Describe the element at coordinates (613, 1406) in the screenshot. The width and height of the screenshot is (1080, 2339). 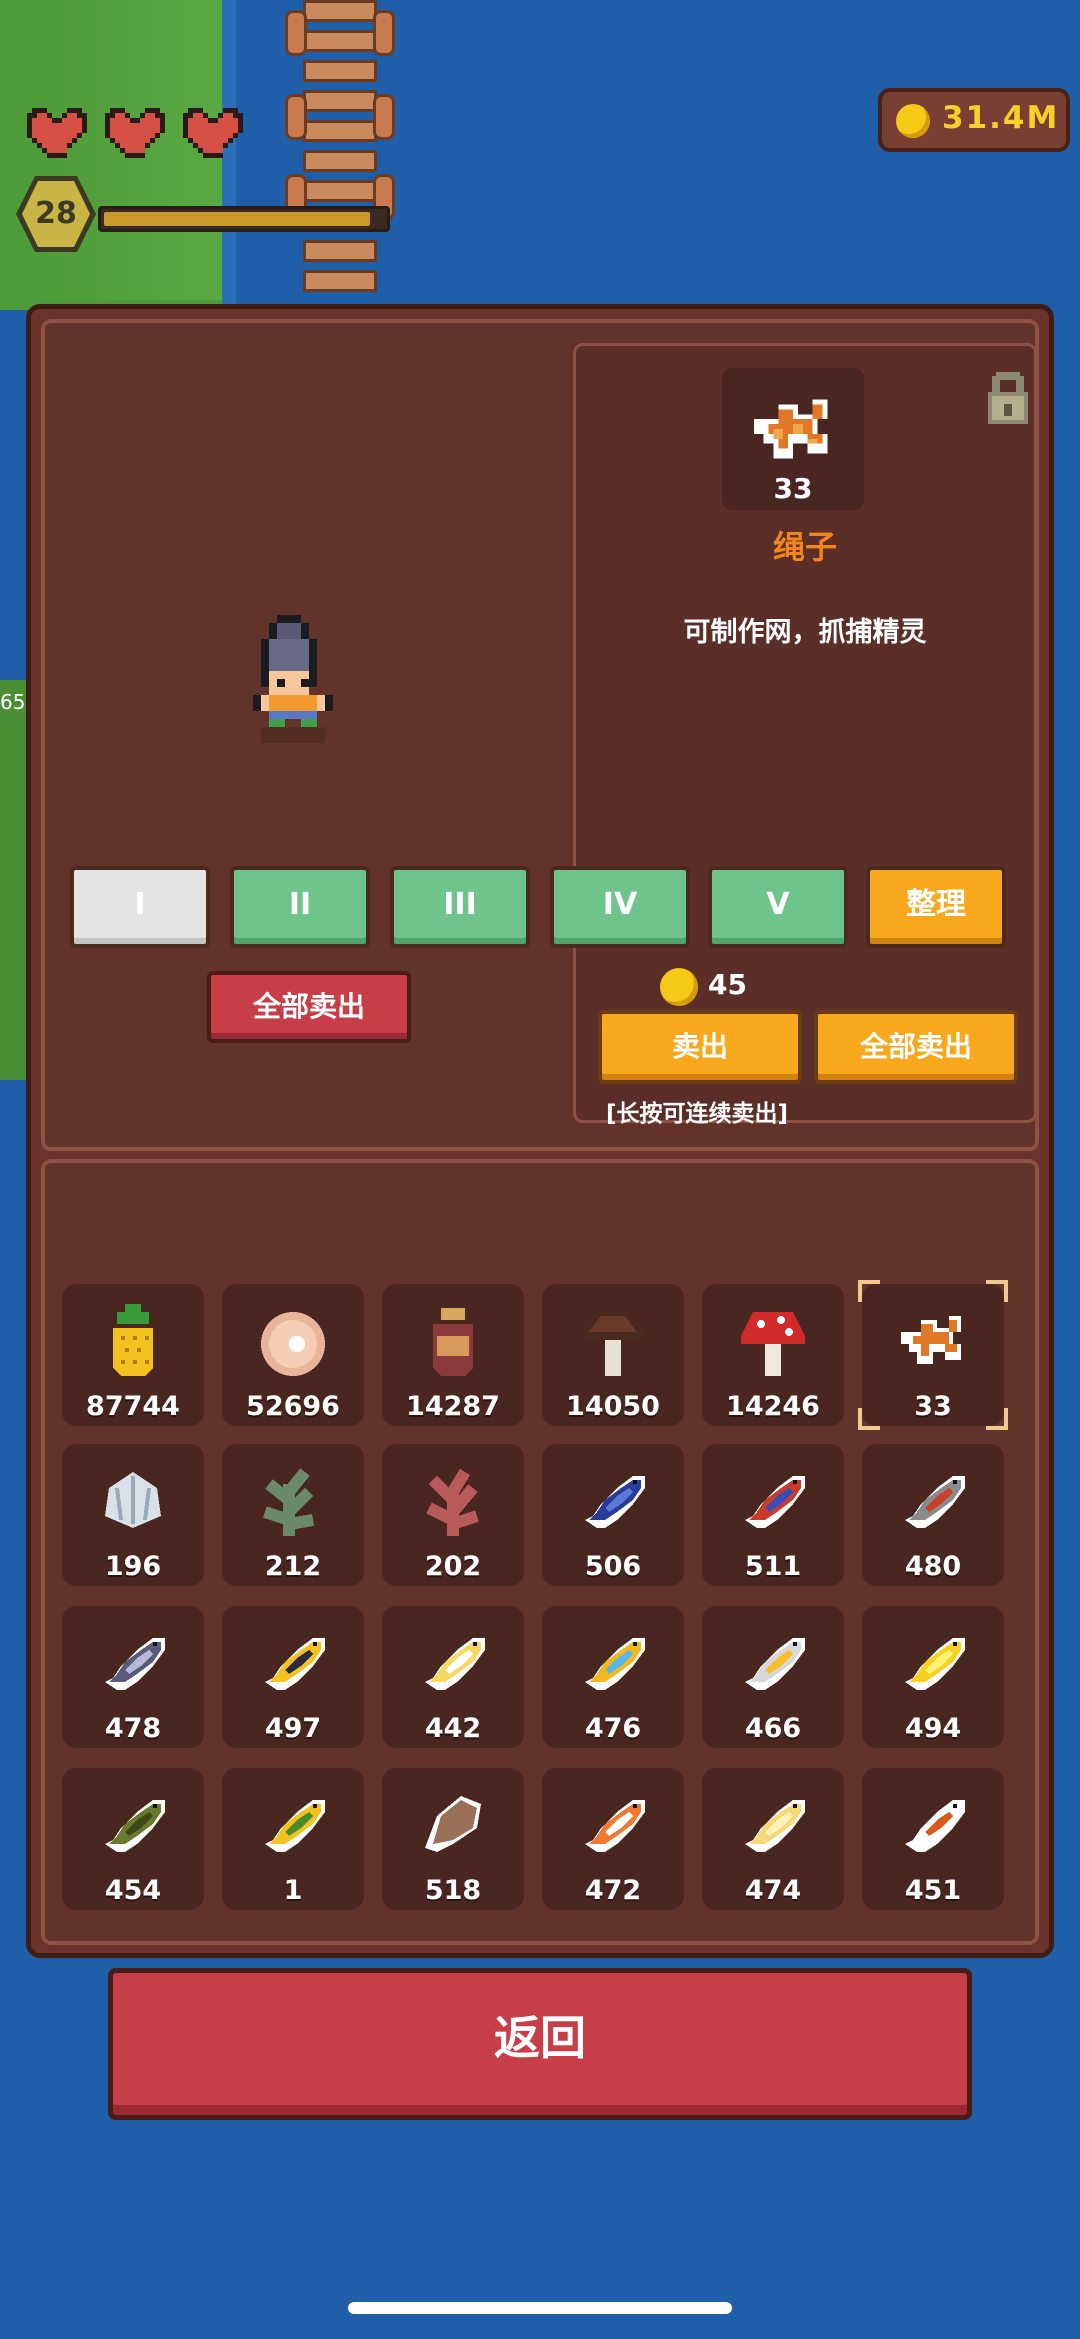
I see `slot-count: 14050` at that location.